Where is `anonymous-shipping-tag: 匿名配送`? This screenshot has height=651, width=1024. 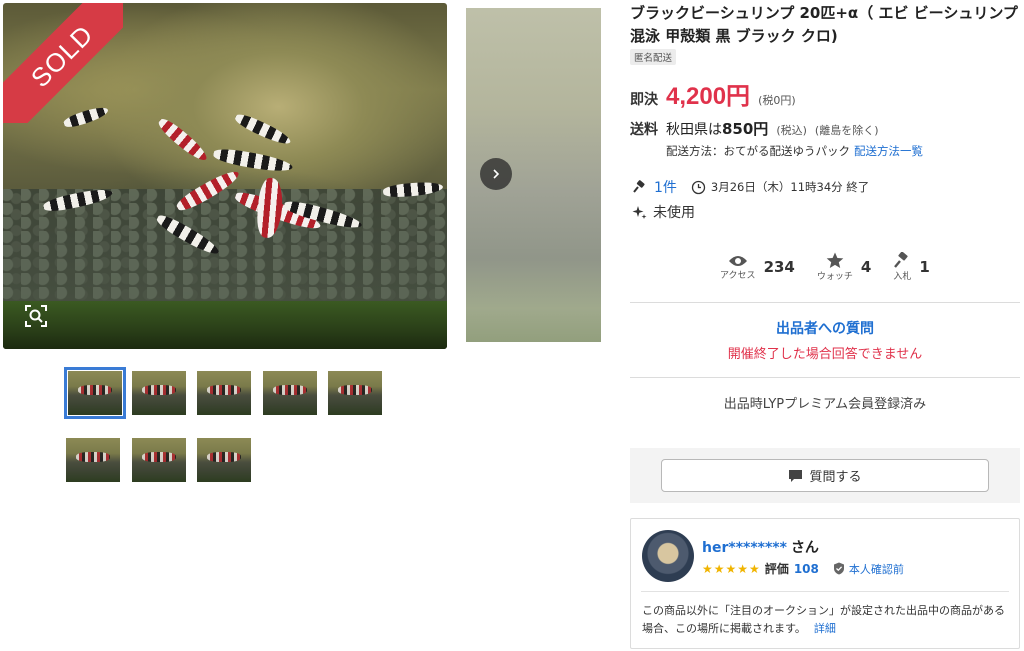 anonymous-shipping-tag: 匿名配送 is located at coordinates (653, 57).